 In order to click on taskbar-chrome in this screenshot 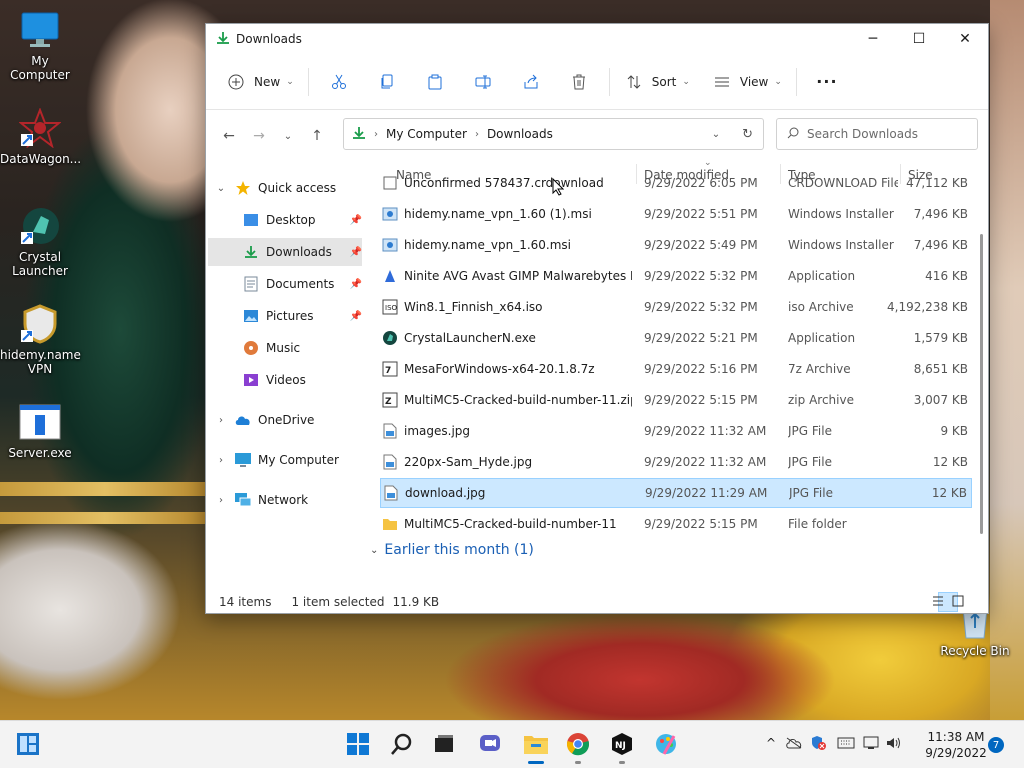, I will do `click(578, 746)`.